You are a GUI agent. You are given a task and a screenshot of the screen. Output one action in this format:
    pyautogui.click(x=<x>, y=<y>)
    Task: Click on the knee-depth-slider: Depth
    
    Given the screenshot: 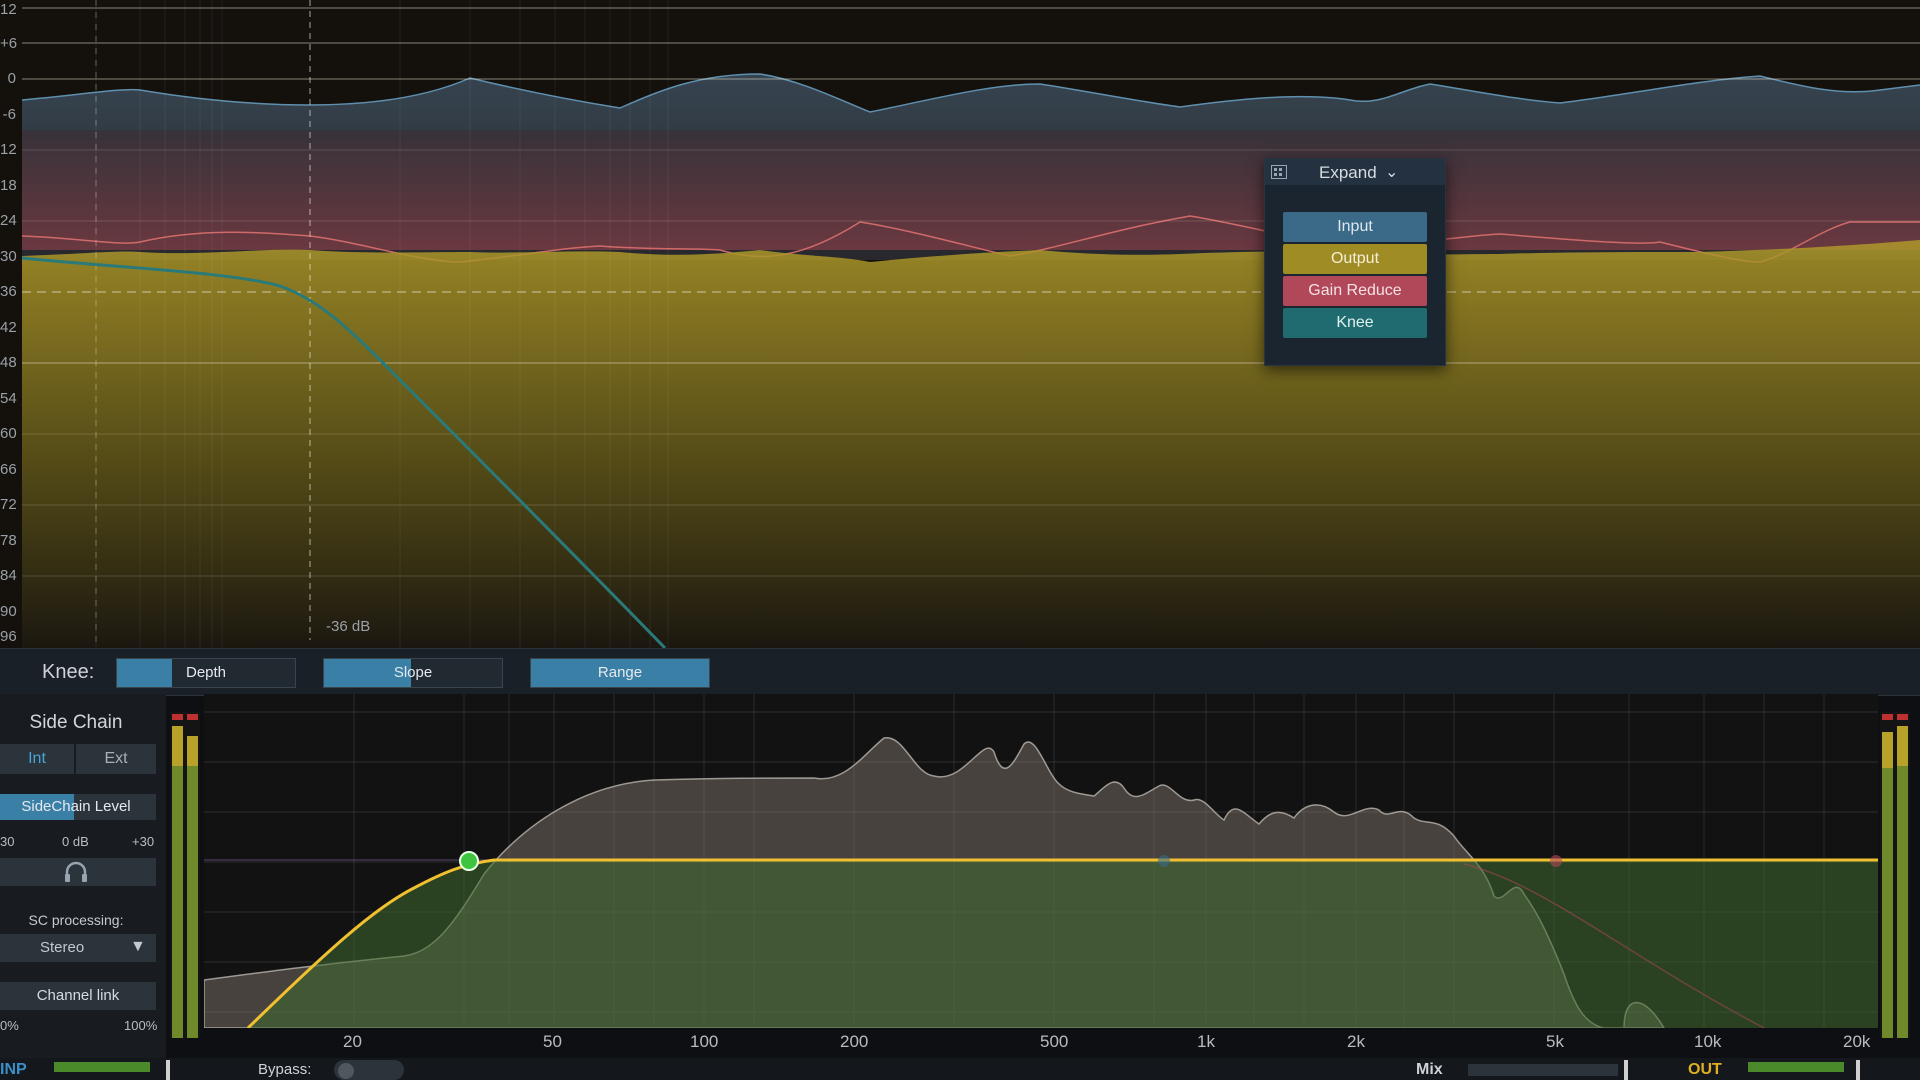 What is the action you would take?
    pyautogui.click(x=206, y=673)
    